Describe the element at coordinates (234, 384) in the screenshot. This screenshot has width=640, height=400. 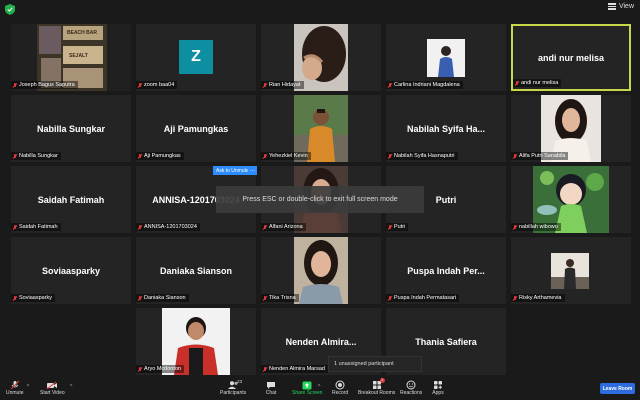
I see `participants-icon: 23` at that location.